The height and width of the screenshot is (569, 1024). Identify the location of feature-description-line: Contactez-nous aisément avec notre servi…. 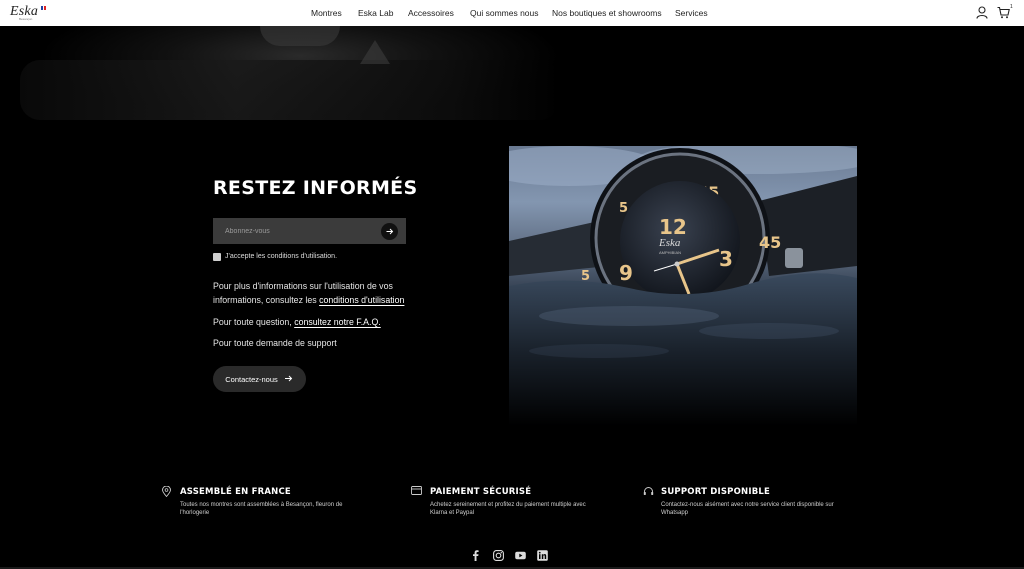
(747, 505).